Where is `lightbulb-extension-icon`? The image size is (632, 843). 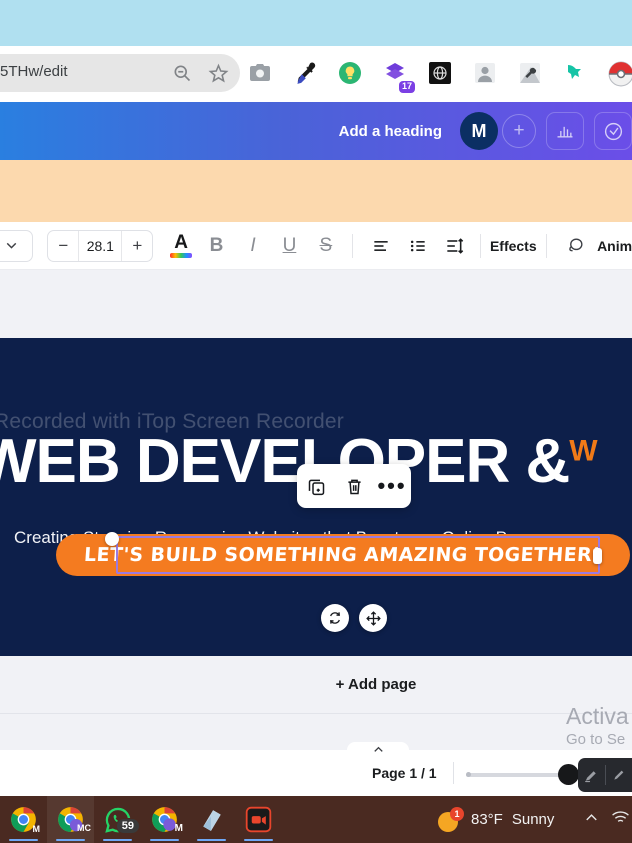
lightbulb-extension-icon is located at coordinates (351, 74).